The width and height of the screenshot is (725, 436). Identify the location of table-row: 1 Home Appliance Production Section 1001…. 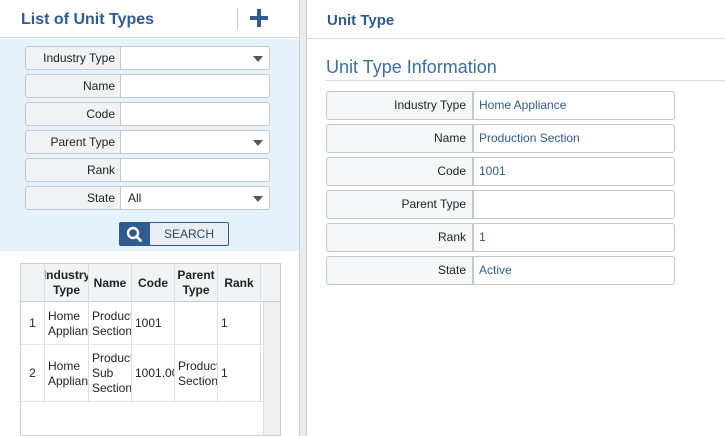
(143, 323).